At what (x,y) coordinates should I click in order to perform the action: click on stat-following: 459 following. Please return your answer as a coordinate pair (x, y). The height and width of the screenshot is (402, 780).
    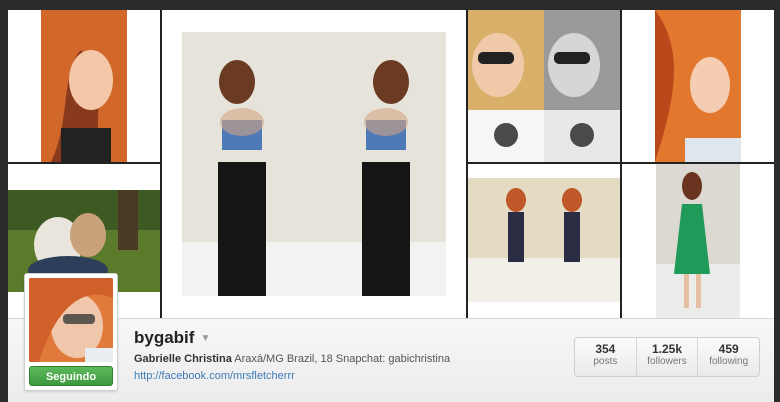
    Looking at the image, I should click on (728, 357).